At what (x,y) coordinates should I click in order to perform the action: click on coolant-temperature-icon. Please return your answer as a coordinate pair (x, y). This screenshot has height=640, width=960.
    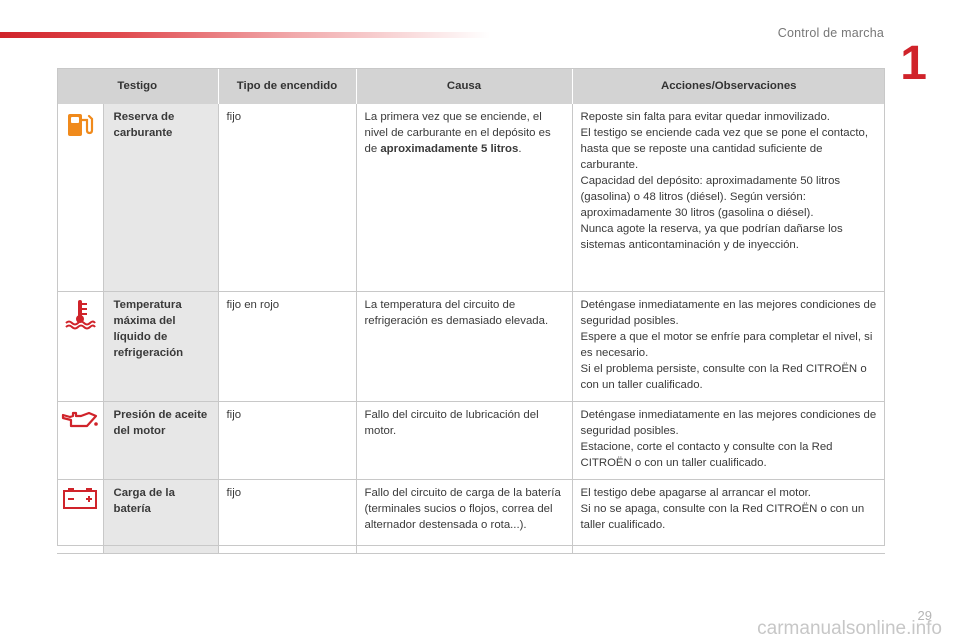
    Looking at the image, I should click on (80, 314).